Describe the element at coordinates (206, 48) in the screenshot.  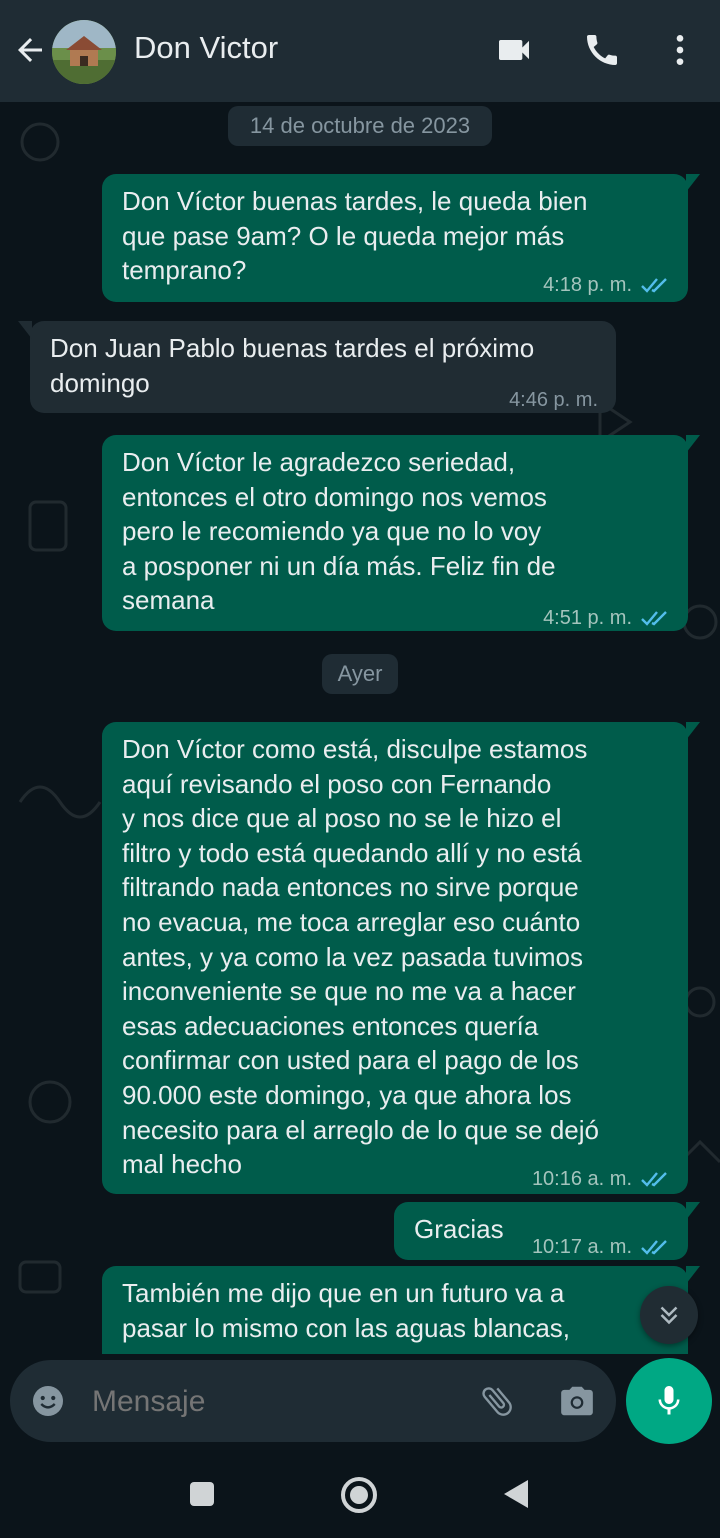
I see `contact-name: Don Victor` at that location.